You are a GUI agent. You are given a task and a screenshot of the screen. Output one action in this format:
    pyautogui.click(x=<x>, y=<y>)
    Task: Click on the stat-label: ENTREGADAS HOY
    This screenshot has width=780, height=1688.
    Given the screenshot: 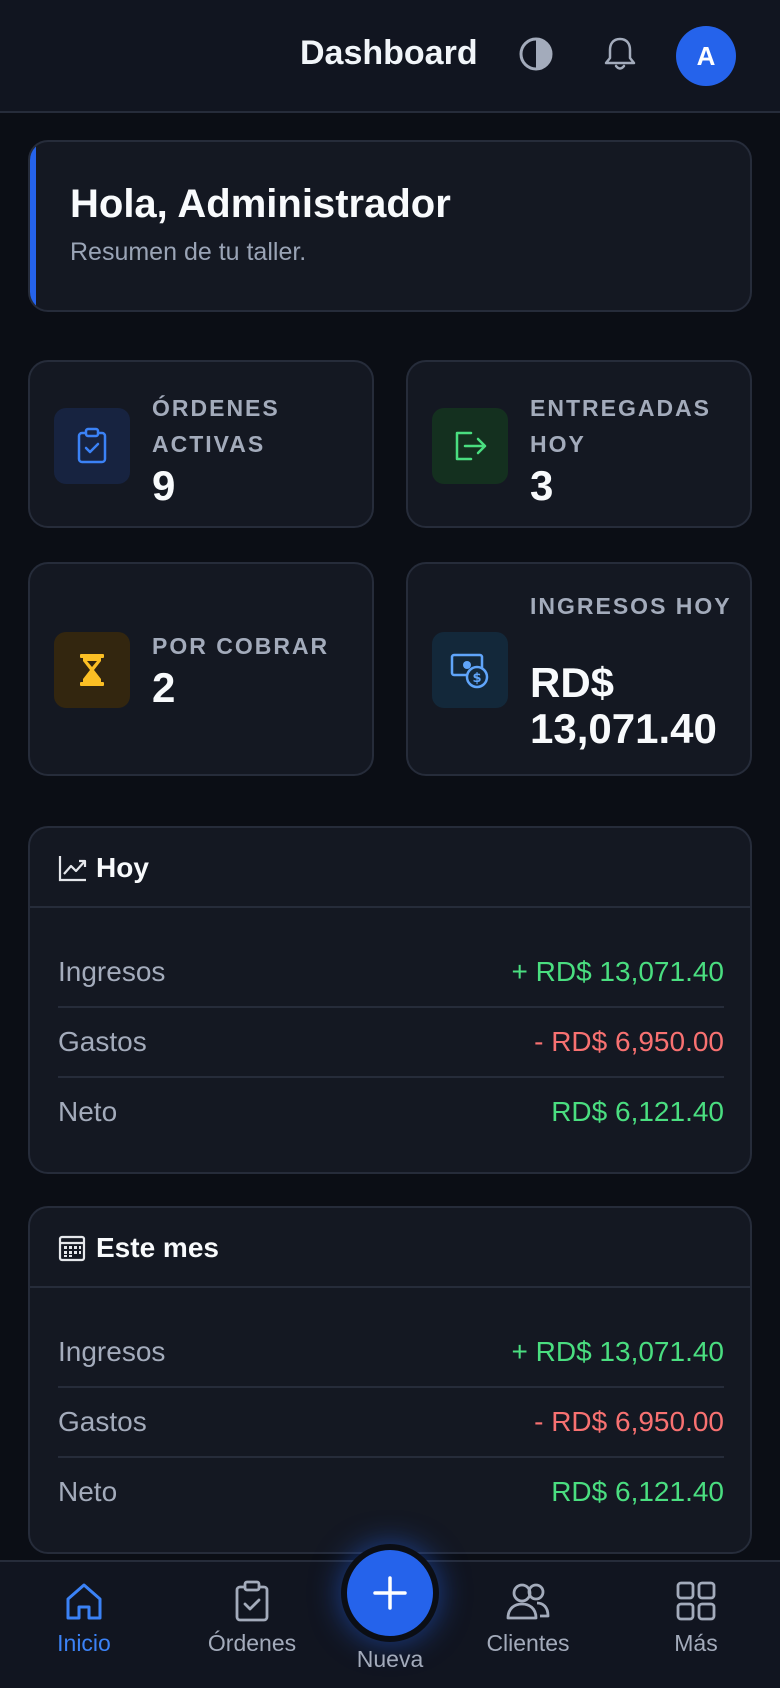 What is the action you would take?
    pyautogui.click(x=621, y=426)
    